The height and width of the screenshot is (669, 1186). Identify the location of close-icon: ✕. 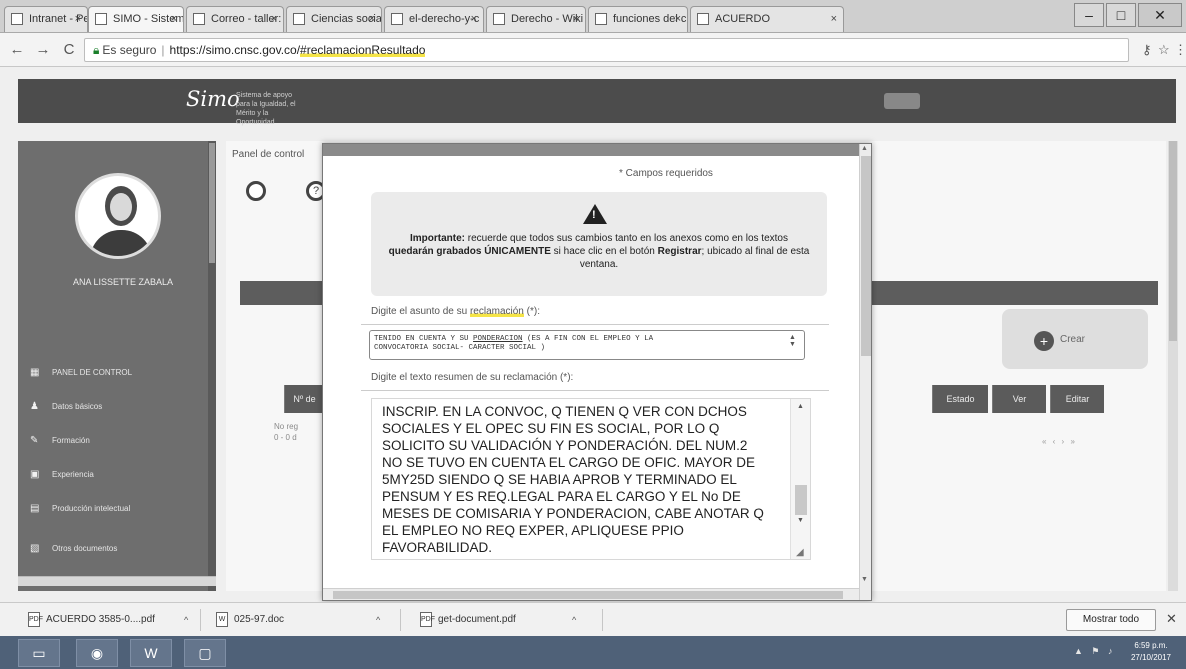
(1171, 619).